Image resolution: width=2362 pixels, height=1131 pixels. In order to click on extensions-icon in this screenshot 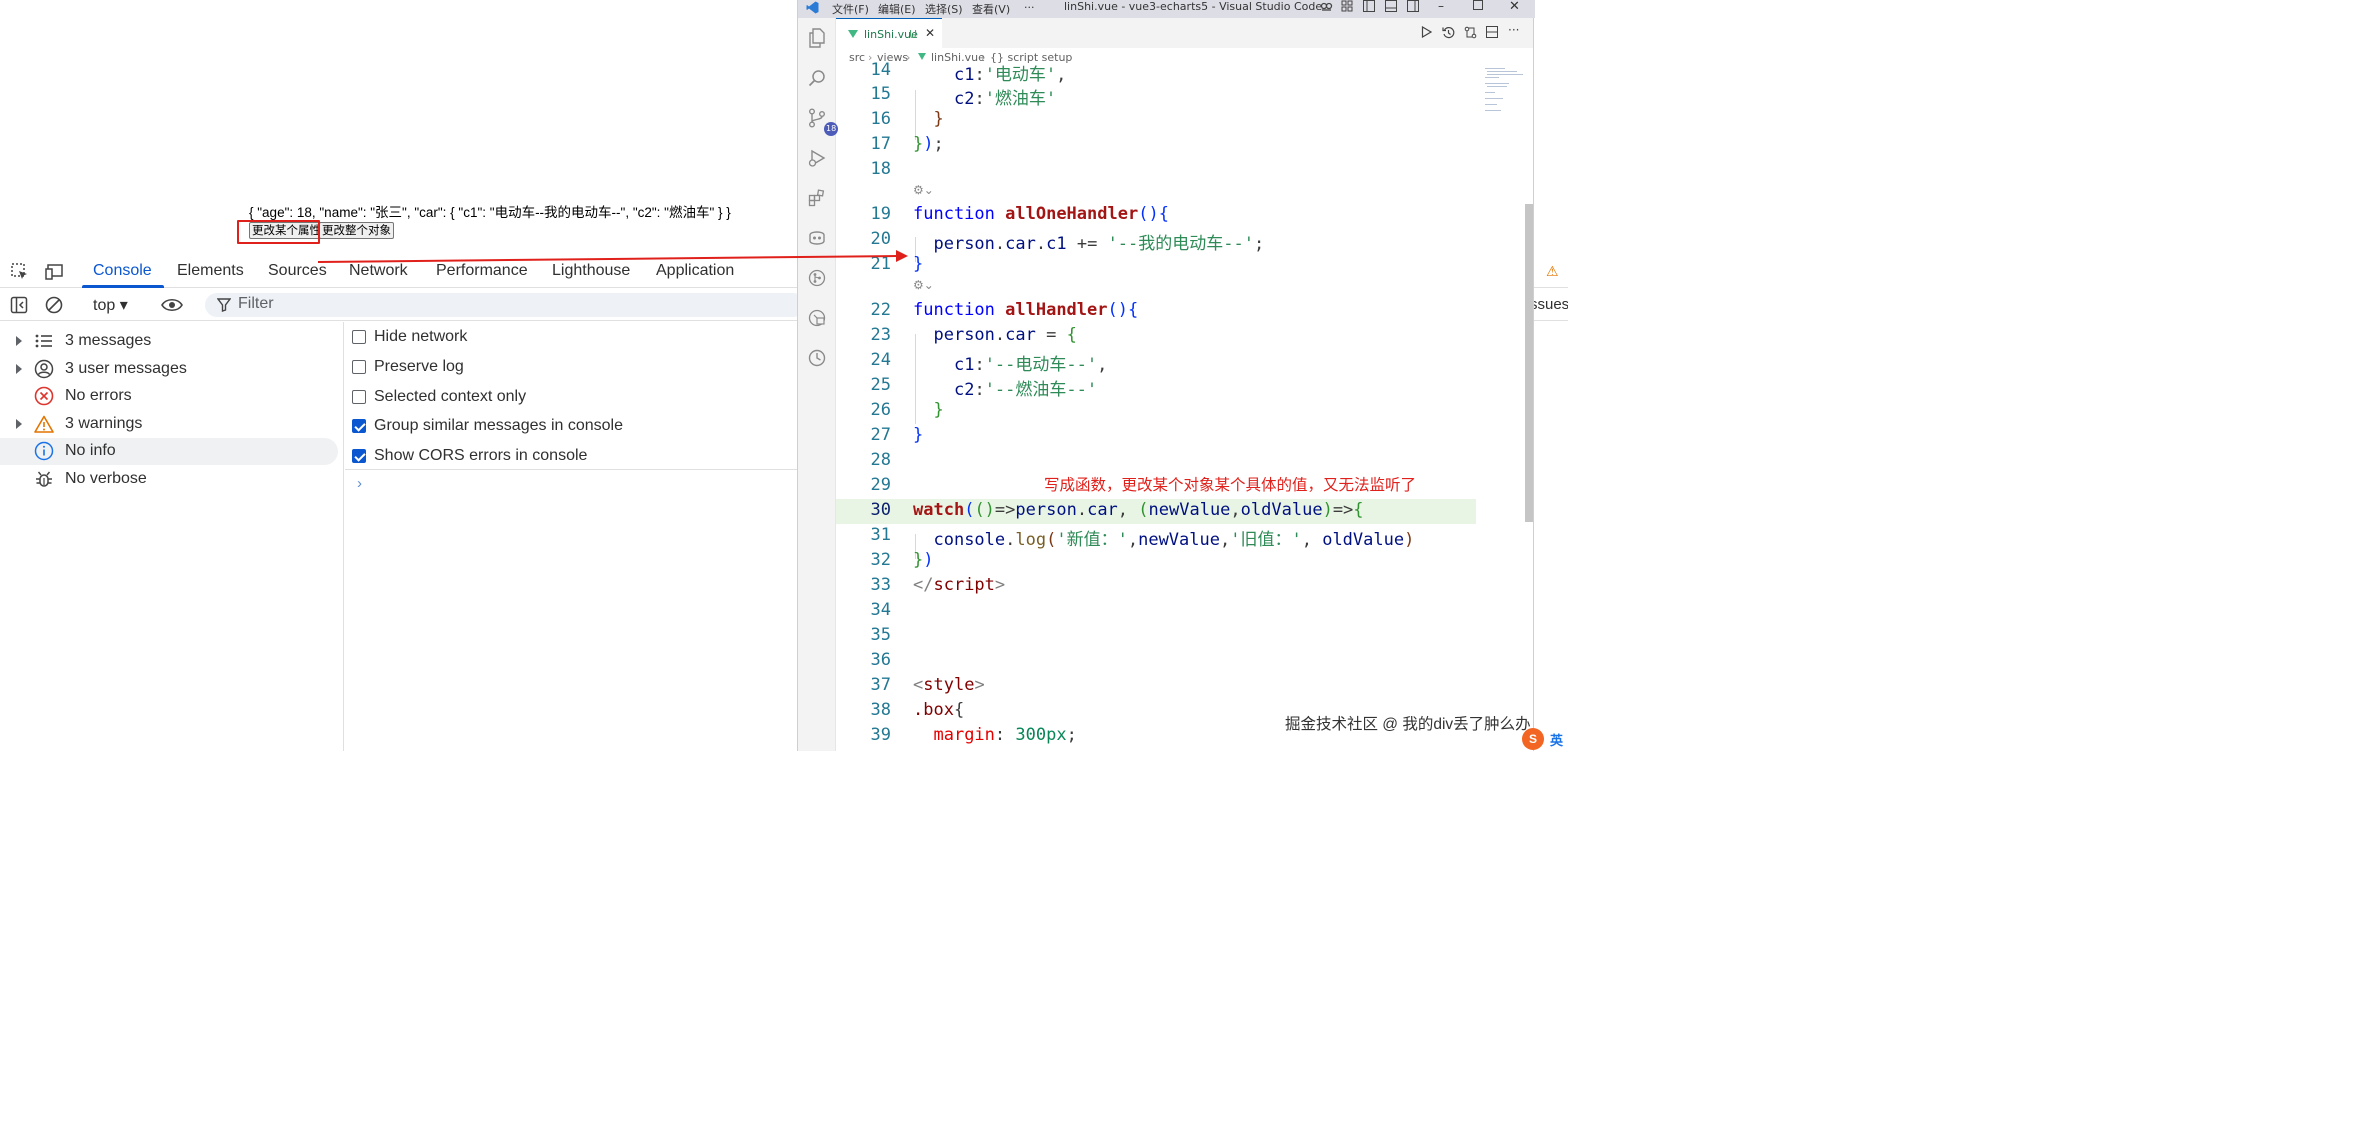, I will do `click(817, 198)`.